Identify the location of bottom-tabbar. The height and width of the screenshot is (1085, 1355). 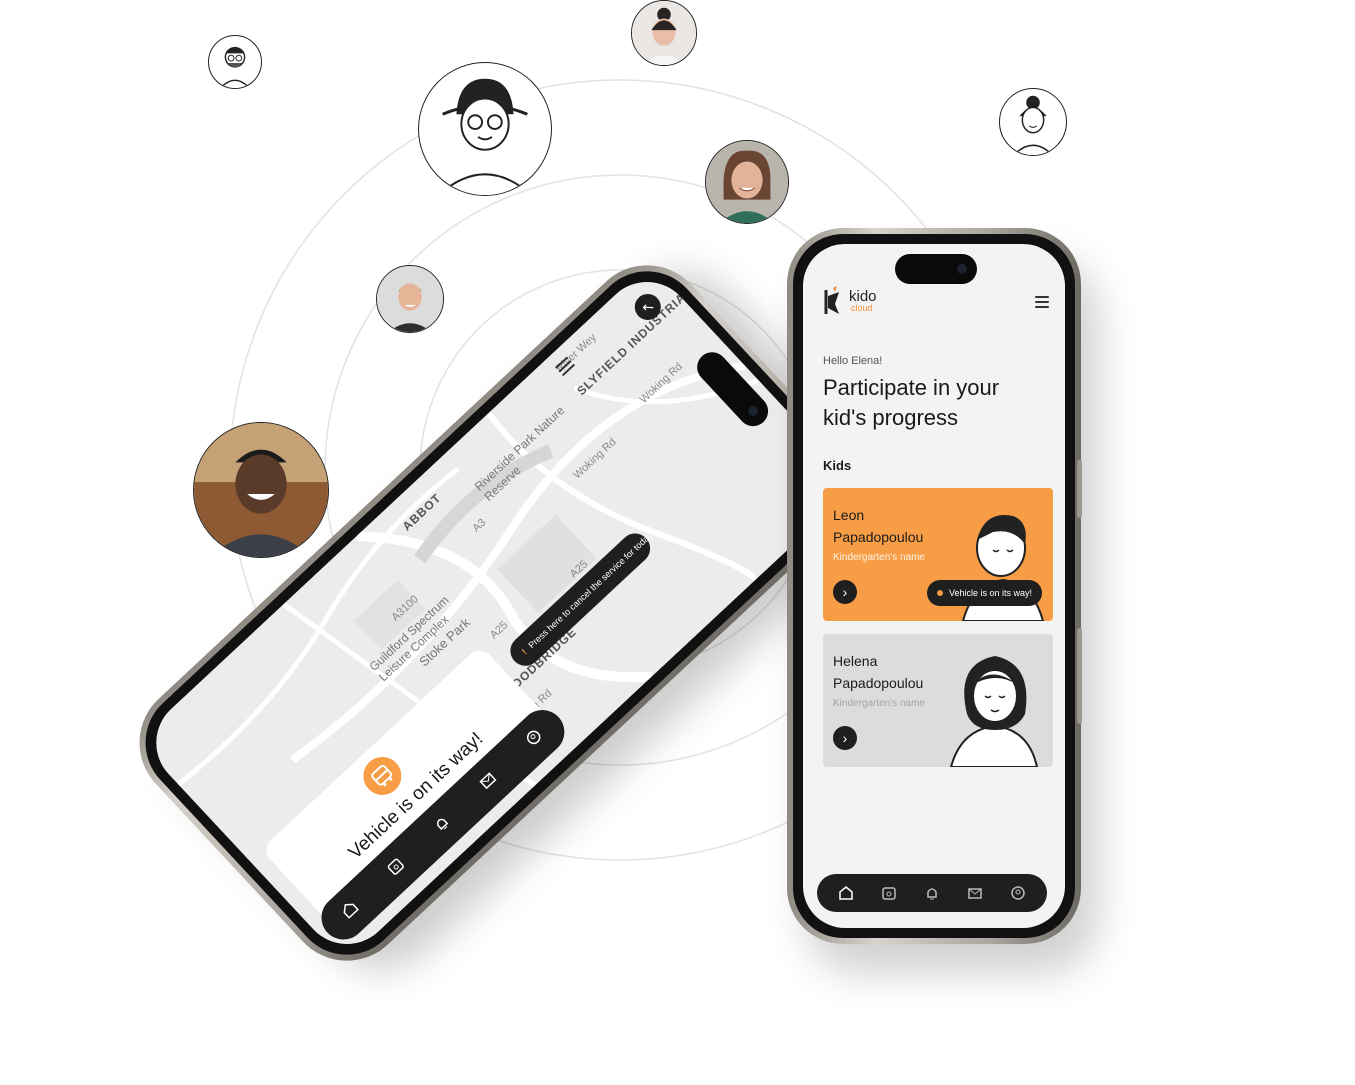
(932, 893).